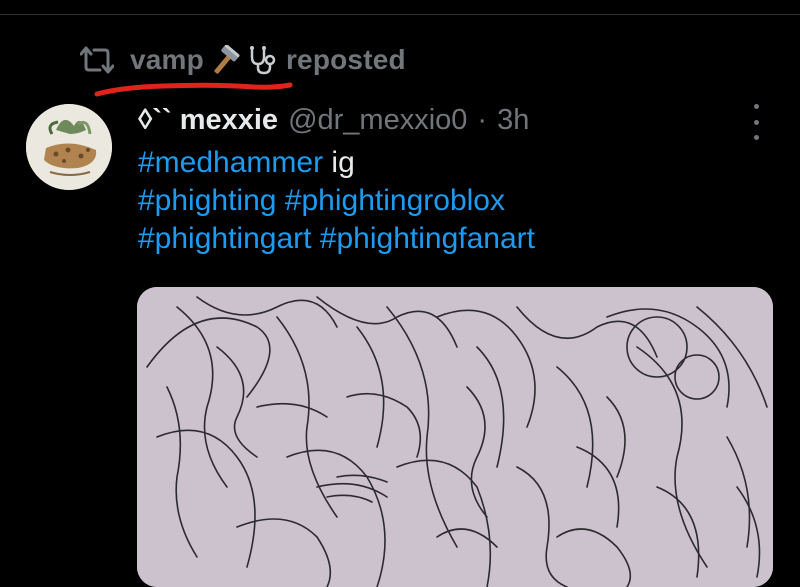 The height and width of the screenshot is (587, 800). I want to click on author-display-name: ◊`` mexxie, so click(208, 120).